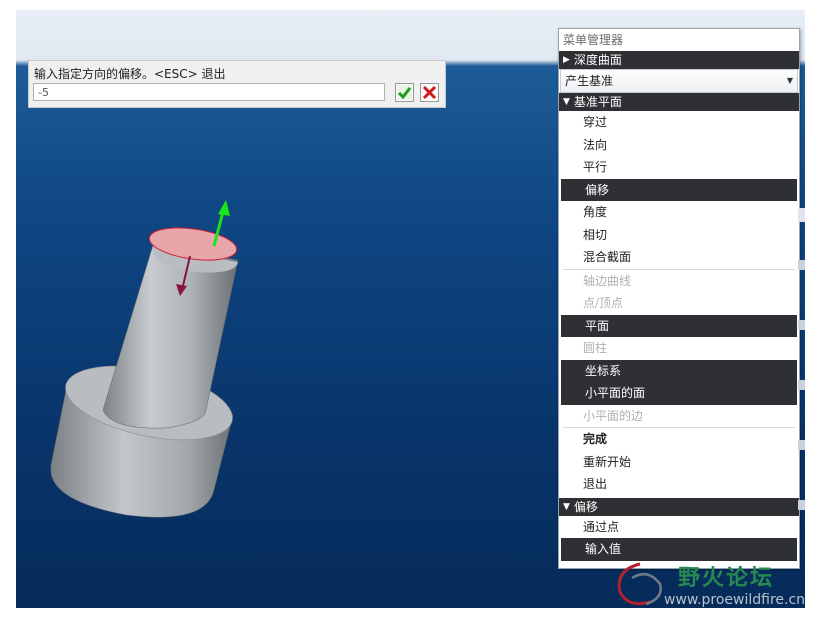 Image resolution: width=816 pixels, height=622 pixels. Describe the element at coordinates (209, 92) in the screenshot. I see `offset-value-input` at that location.